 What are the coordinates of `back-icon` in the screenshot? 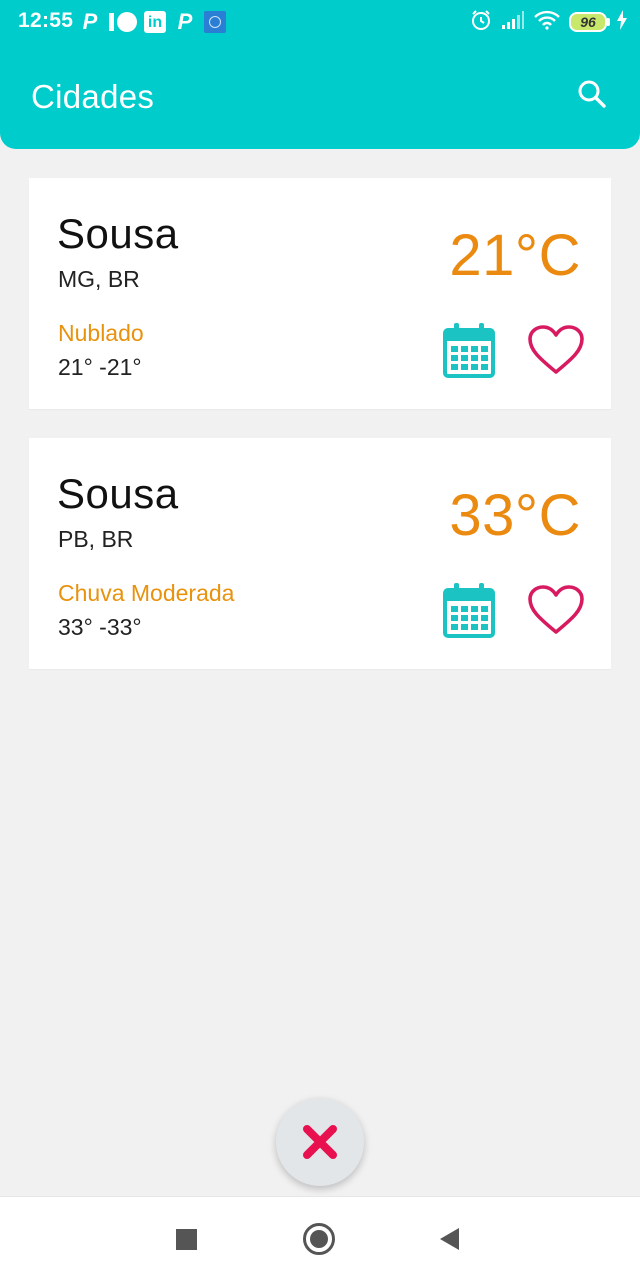 It's located at (449, 1239).